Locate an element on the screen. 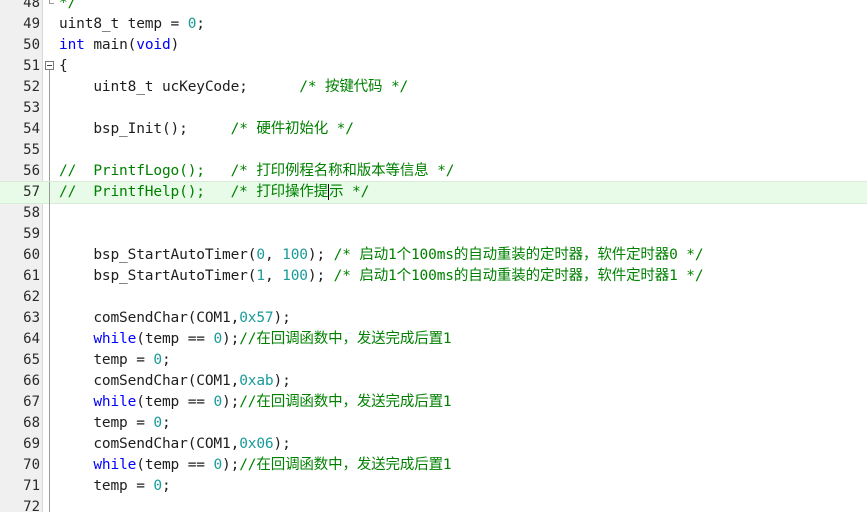  code-comment: /* 硬件初始化 */ is located at coordinates (292, 129).